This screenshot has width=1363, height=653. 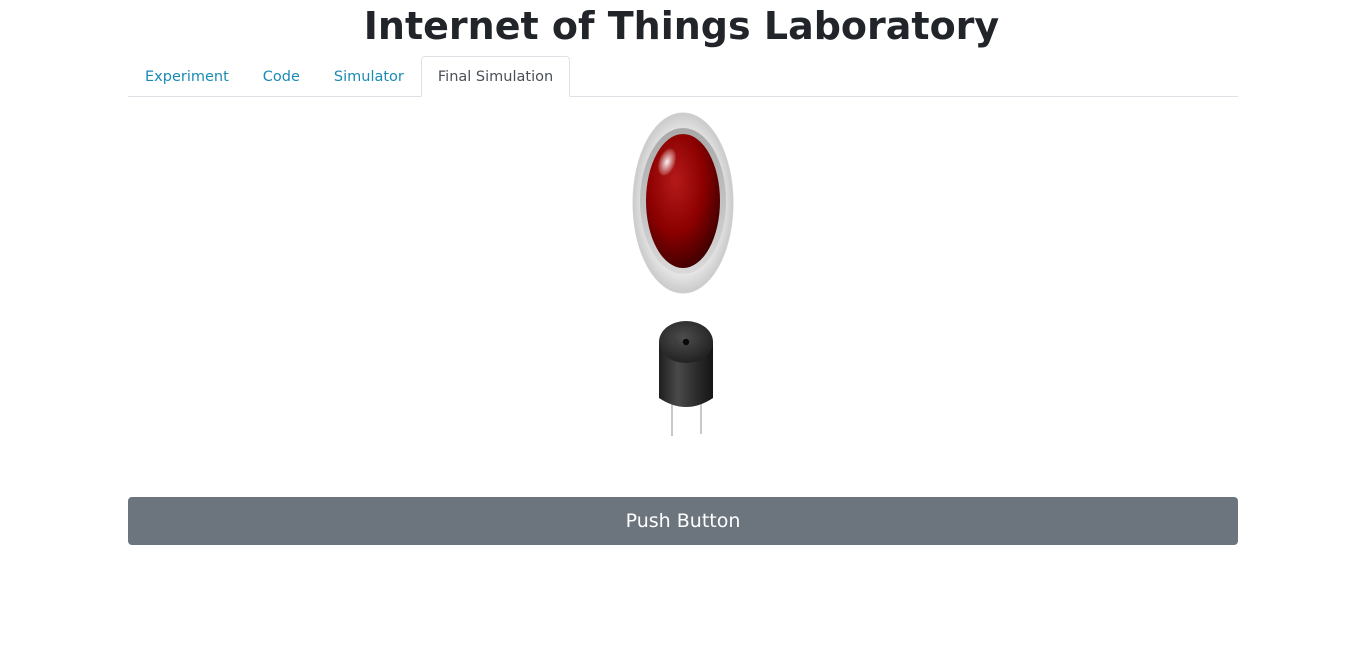 What do you see at coordinates (681, 26) in the screenshot?
I see `page-title: Internet of Things Laboratory` at bounding box center [681, 26].